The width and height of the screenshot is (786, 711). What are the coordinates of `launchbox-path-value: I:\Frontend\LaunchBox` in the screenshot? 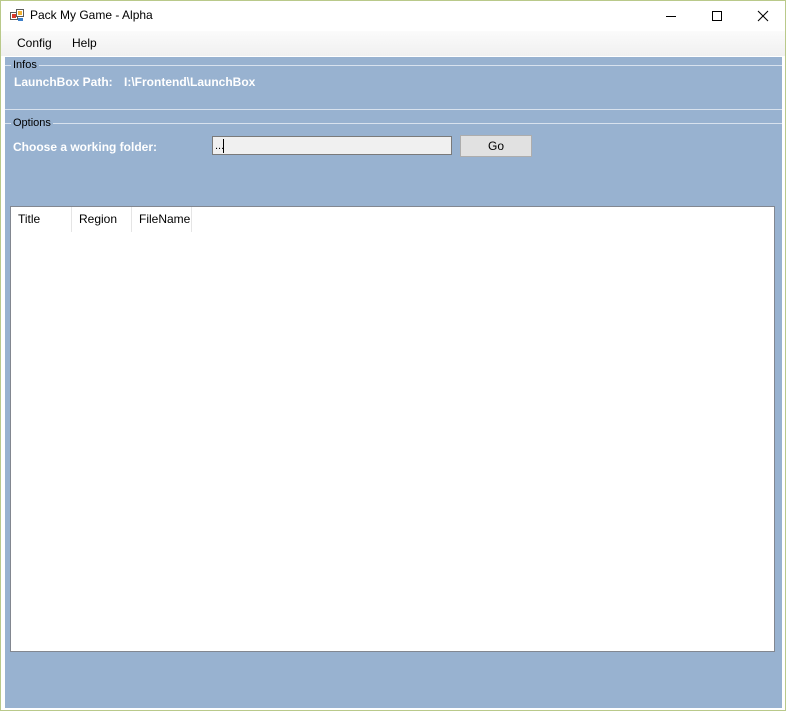 It's located at (190, 82).